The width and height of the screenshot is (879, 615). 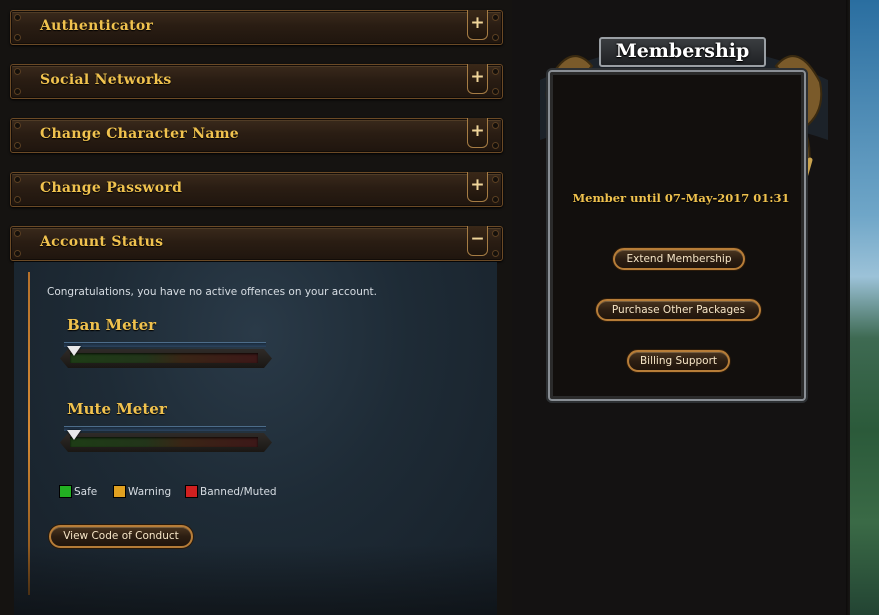 I want to click on membership-title: Membership, so click(x=682, y=52).